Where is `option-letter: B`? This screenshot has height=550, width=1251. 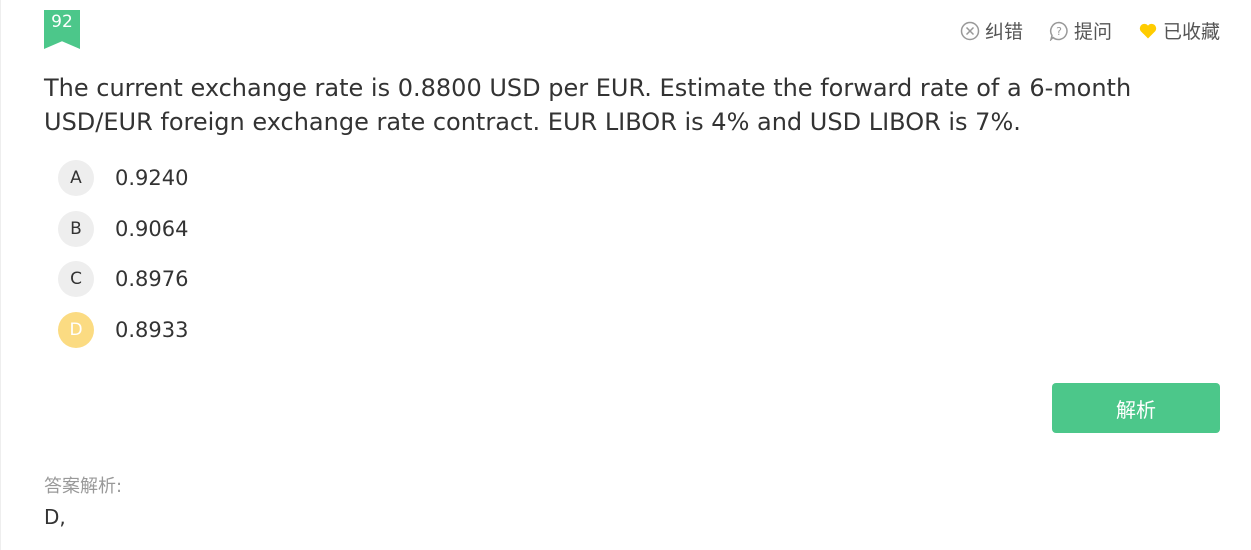 option-letter: B is located at coordinates (76, 228).